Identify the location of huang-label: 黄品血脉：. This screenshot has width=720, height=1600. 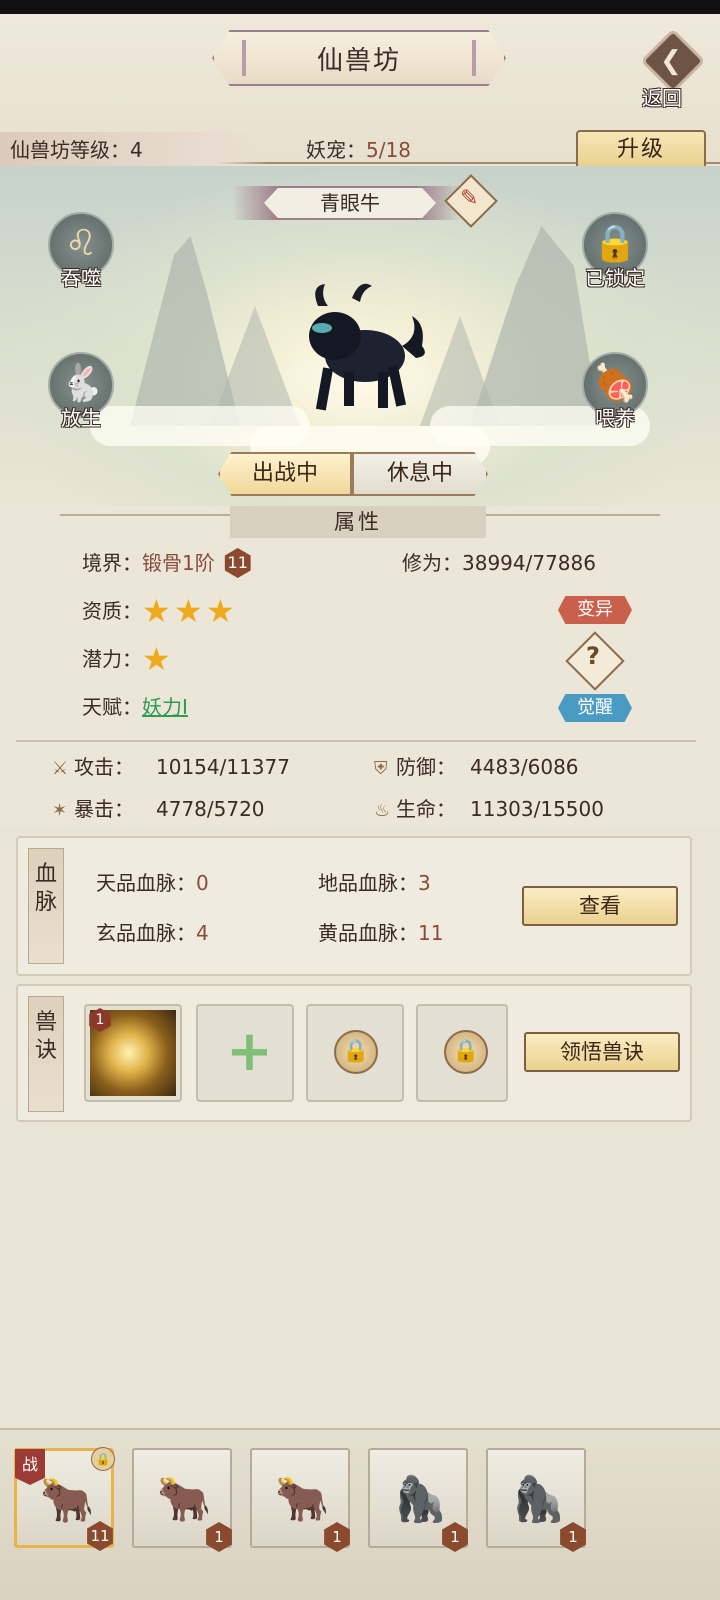
(368, 933).